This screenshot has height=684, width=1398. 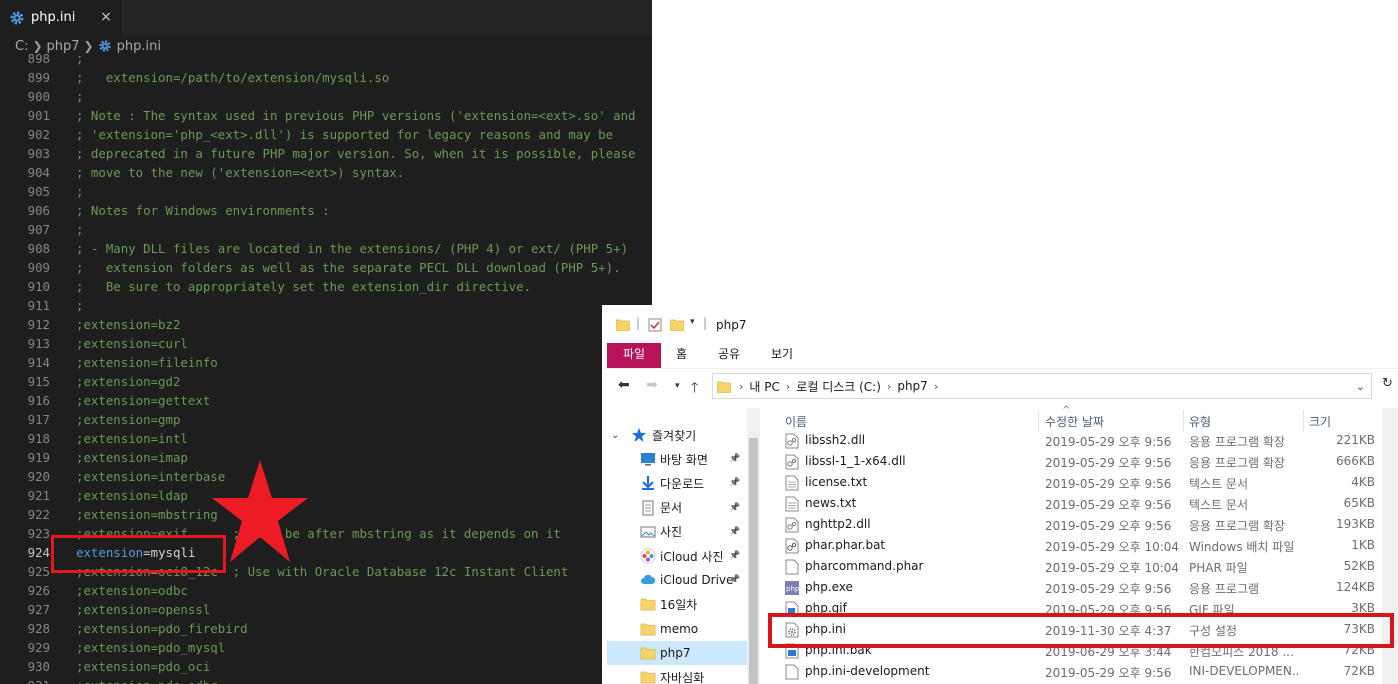 I want to click on address-crumb-php7: php7, so click(x=912, y=386).